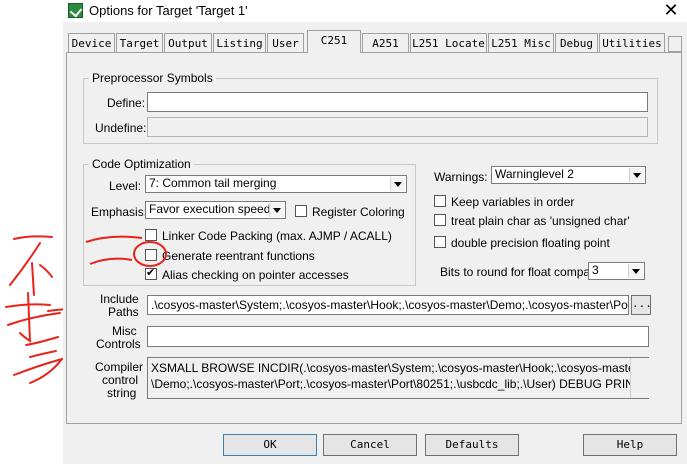 This screenshot has width=687, height=464. What do you see at coordinates (270, 445) in the screenshot?
I see `ok-button: OK` at bounding box center [270, 445].